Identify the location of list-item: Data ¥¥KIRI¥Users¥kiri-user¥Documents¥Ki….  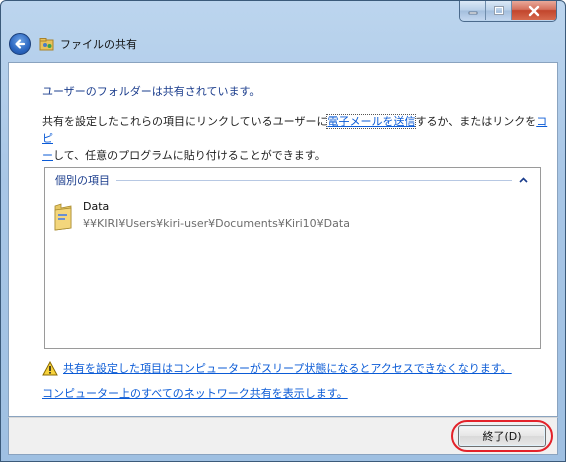
(253, 216).